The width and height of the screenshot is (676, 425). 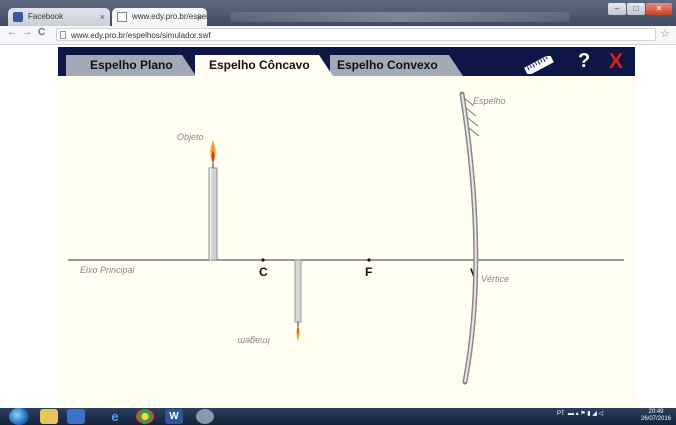 What do you see at coordinates (213, 200) in the screenshot?
I see `object-candle` at bounding box center [213, 200].